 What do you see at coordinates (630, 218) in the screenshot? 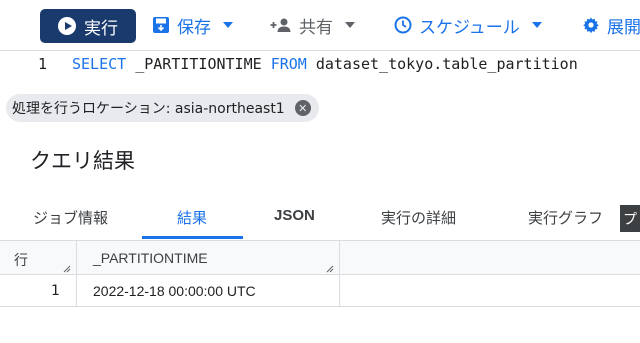
I see `tab-overflow: プ` at bounding box center [630, 218].